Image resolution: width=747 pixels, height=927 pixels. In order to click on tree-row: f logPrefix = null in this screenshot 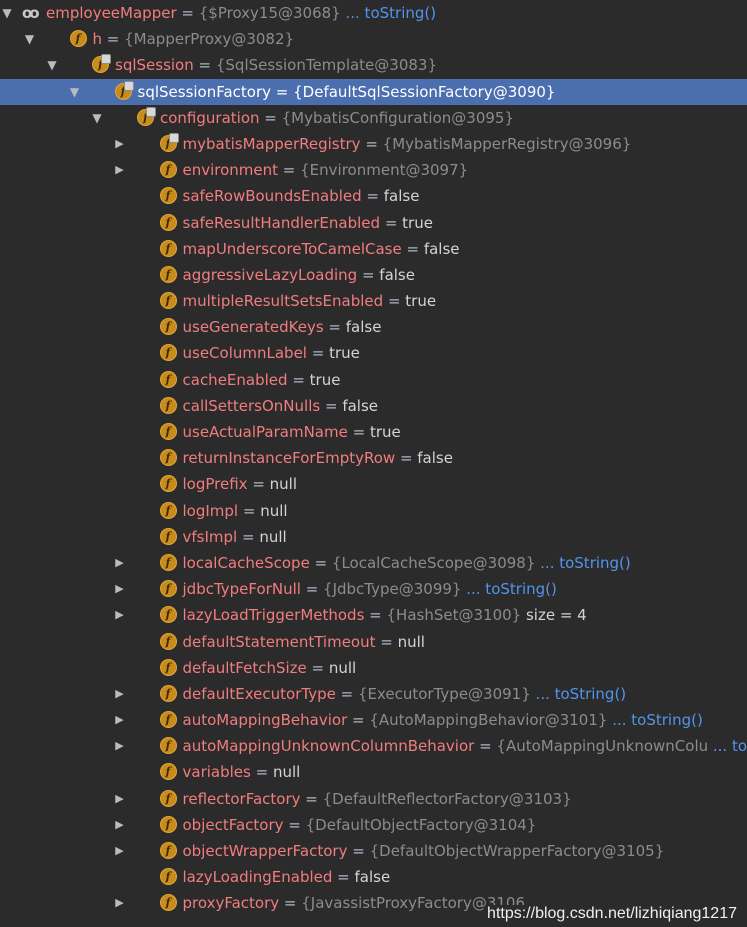, I will do `click(373, 484)`.